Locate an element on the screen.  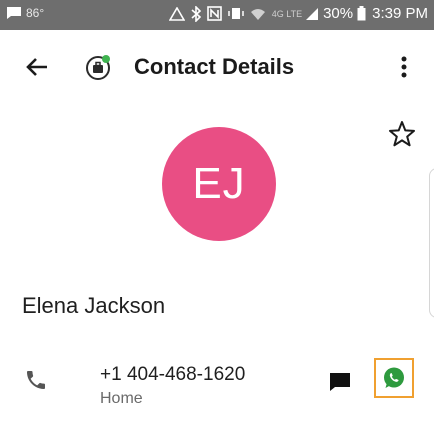
more-vert-icon is located at coordinates (404, 67).